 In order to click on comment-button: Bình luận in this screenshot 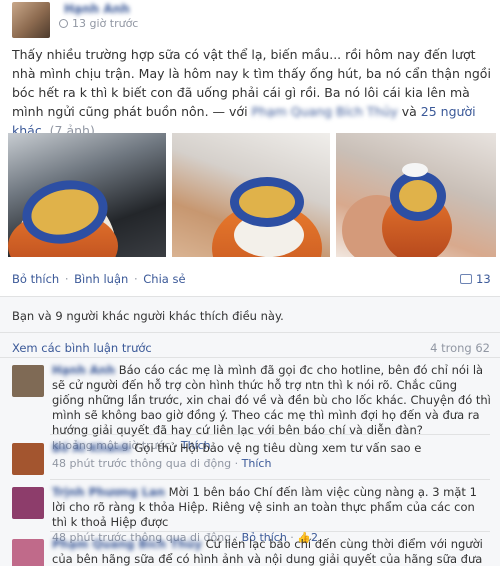, I will do `click(101, 279)`.